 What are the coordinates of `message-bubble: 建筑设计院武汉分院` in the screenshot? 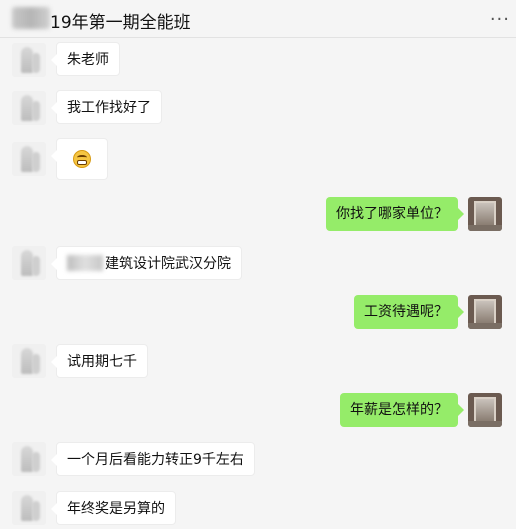 It's located at (146, 263).